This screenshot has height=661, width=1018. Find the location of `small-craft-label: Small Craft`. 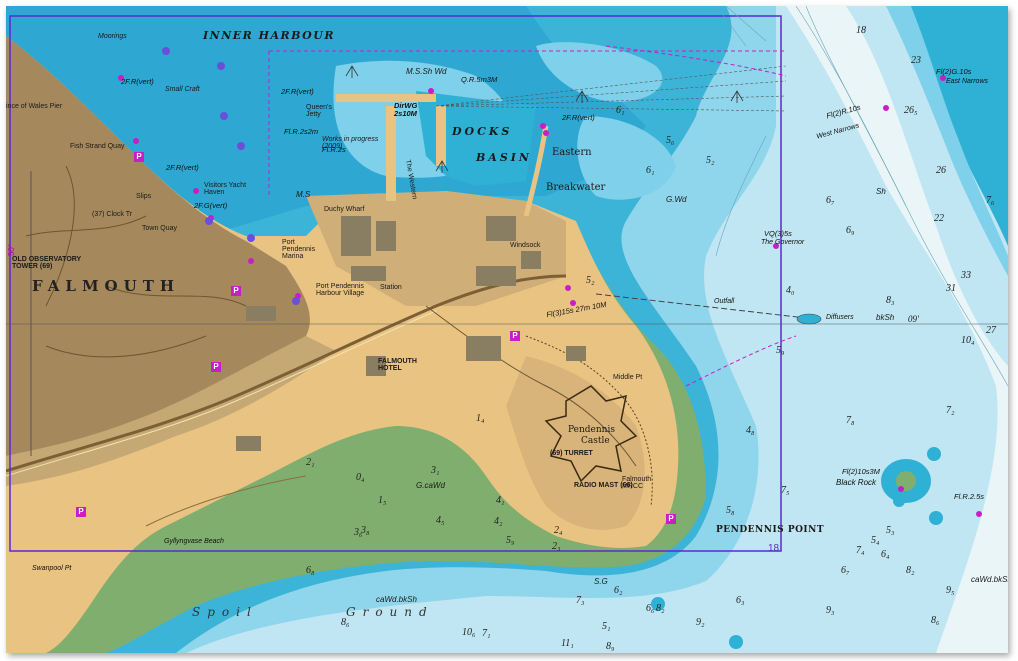

small-craft-label: Small Craft is located at coordinates (182, 89).